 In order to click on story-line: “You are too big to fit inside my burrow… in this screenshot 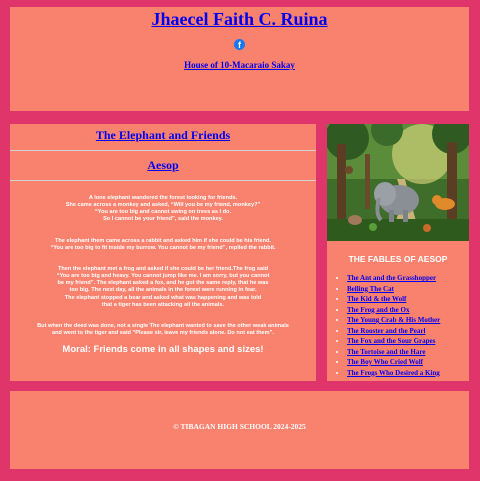, I will do `click(163, 247)`.